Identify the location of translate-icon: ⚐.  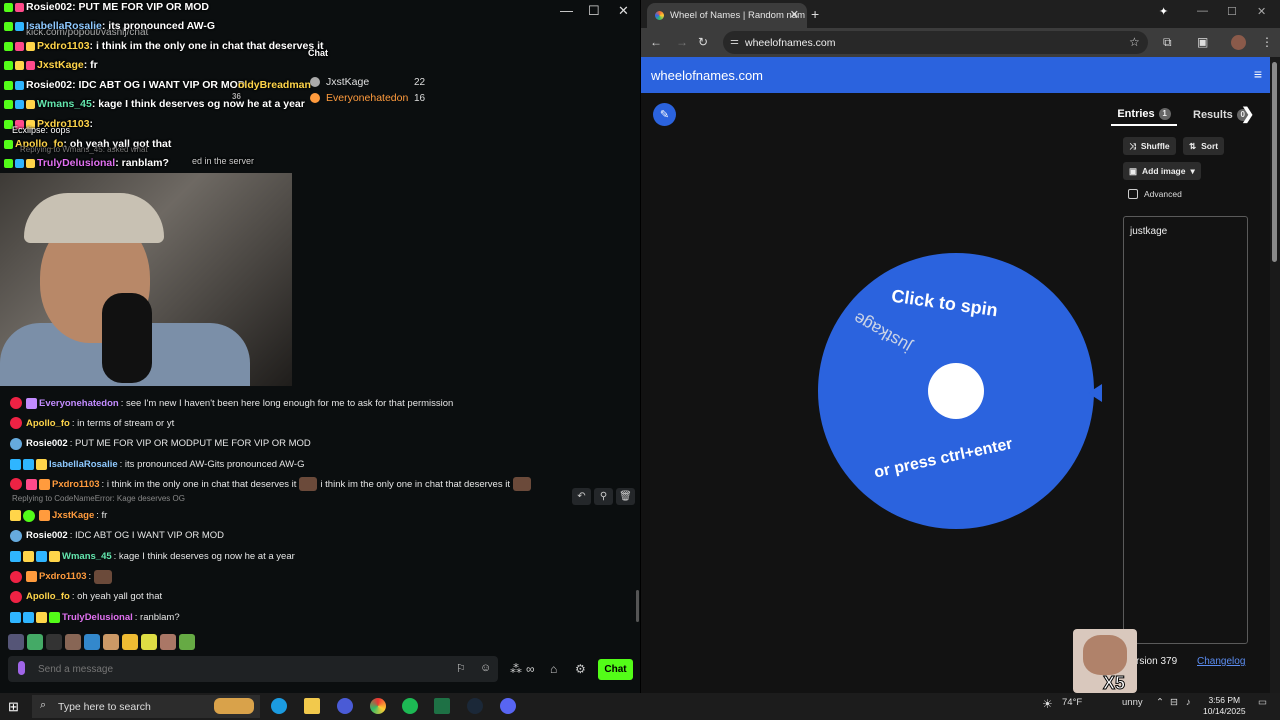
(463, 669).